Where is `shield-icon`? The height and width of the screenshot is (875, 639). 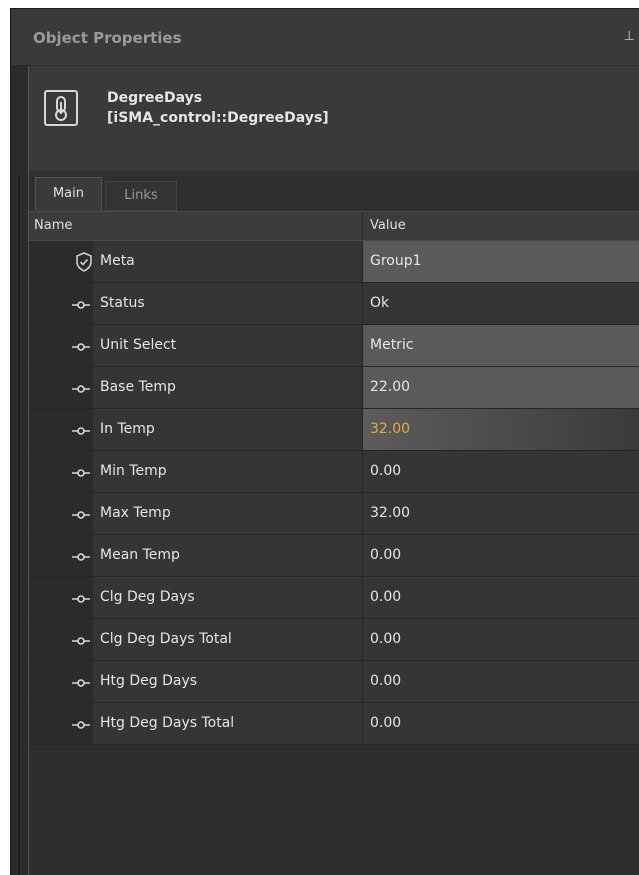 shield-icon is located at coordinates (84, 262).